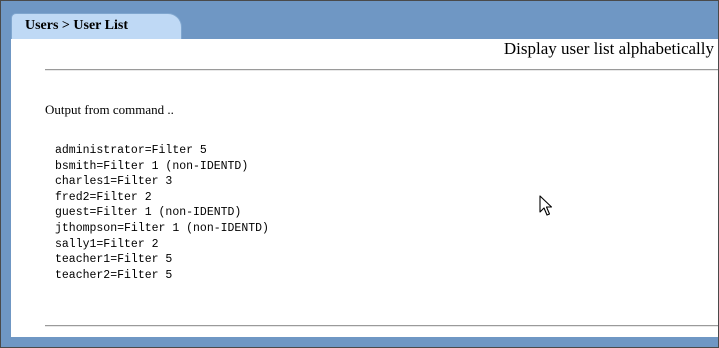  Describe the element at coordinates (608, 48) in the screenshot. I see `page-title: Display user list alphabetically` at that location.